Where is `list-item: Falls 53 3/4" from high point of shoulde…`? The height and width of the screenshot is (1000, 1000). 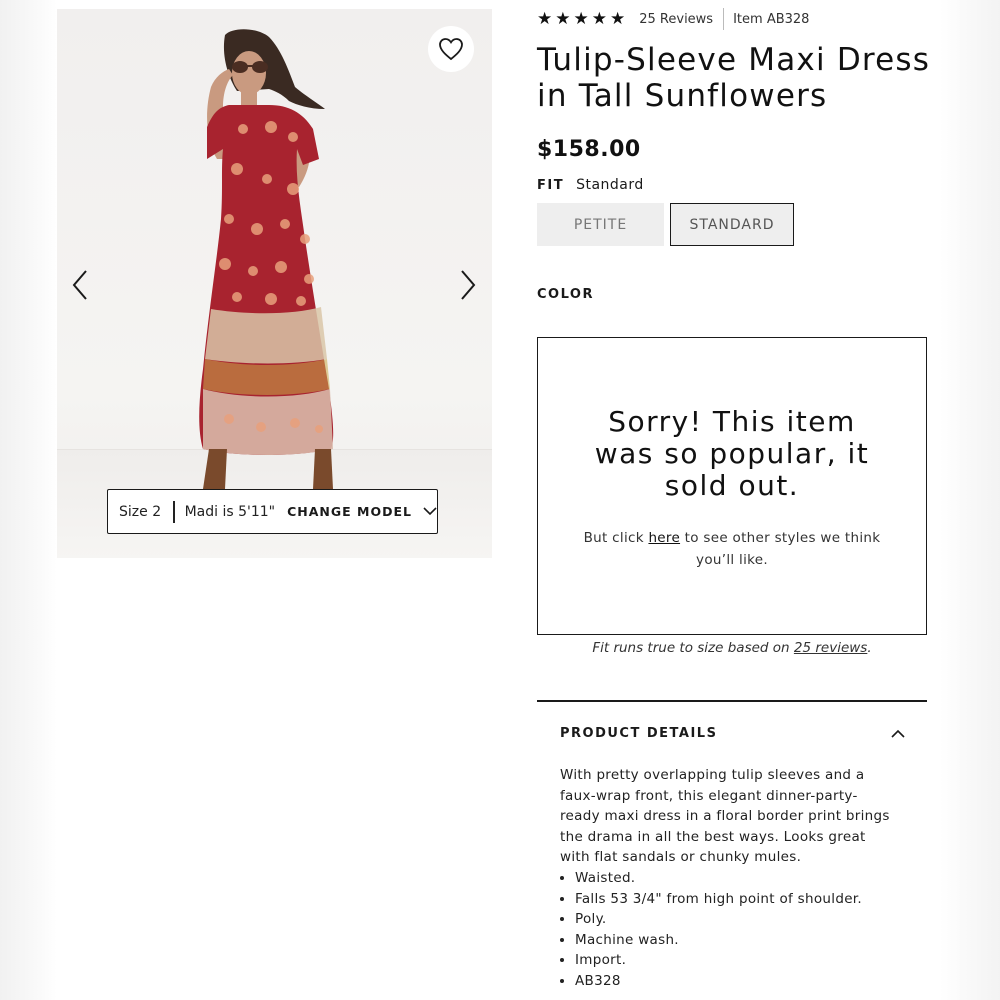 list-item: Falls 53 3/4" from high point of shoulde… is located at coordinates (732, 899).